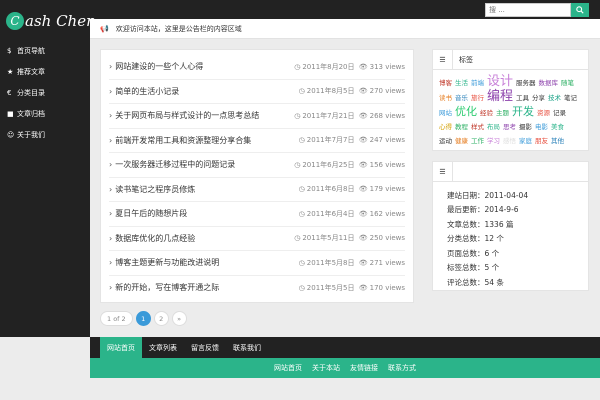 The image size is (600, 400). What do you see at coordinates (178, 28) in the screenshot?
I see `notice-text: 欢迎访问本站，这里是公告栏的内容区域` at bounding box center [178, 28].